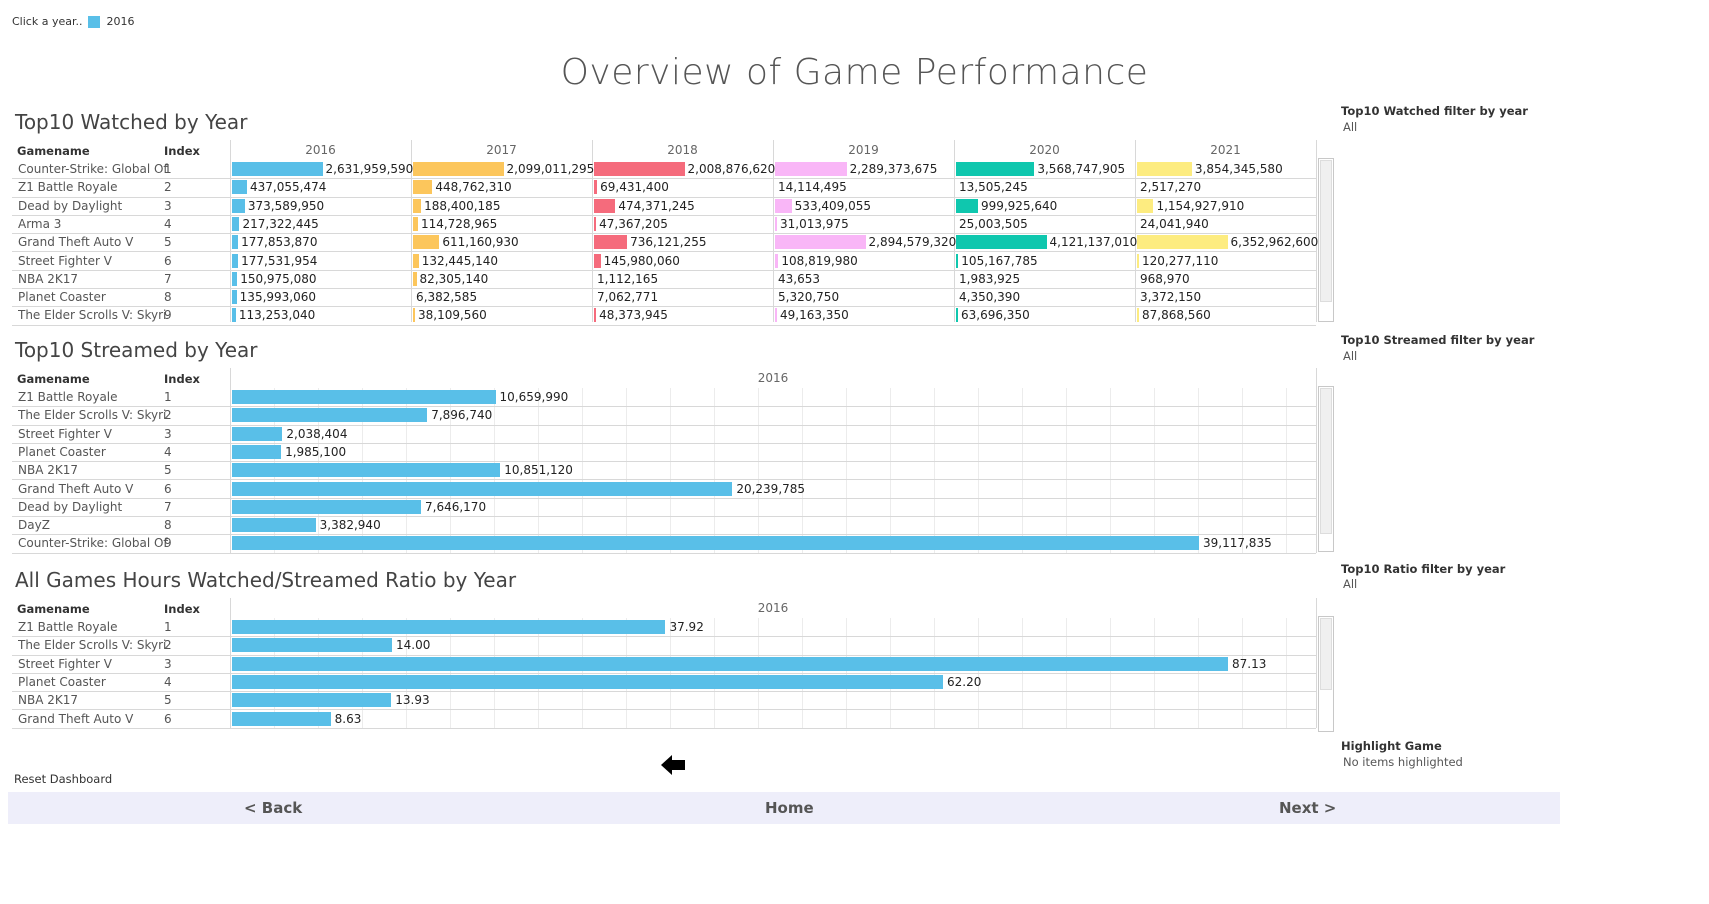 This screenshot has width=1709, height=904. What do you see at coordinates (673, 765) in the screenshot?
I see `left-arrow-icon` at bounding box center [673, 765].